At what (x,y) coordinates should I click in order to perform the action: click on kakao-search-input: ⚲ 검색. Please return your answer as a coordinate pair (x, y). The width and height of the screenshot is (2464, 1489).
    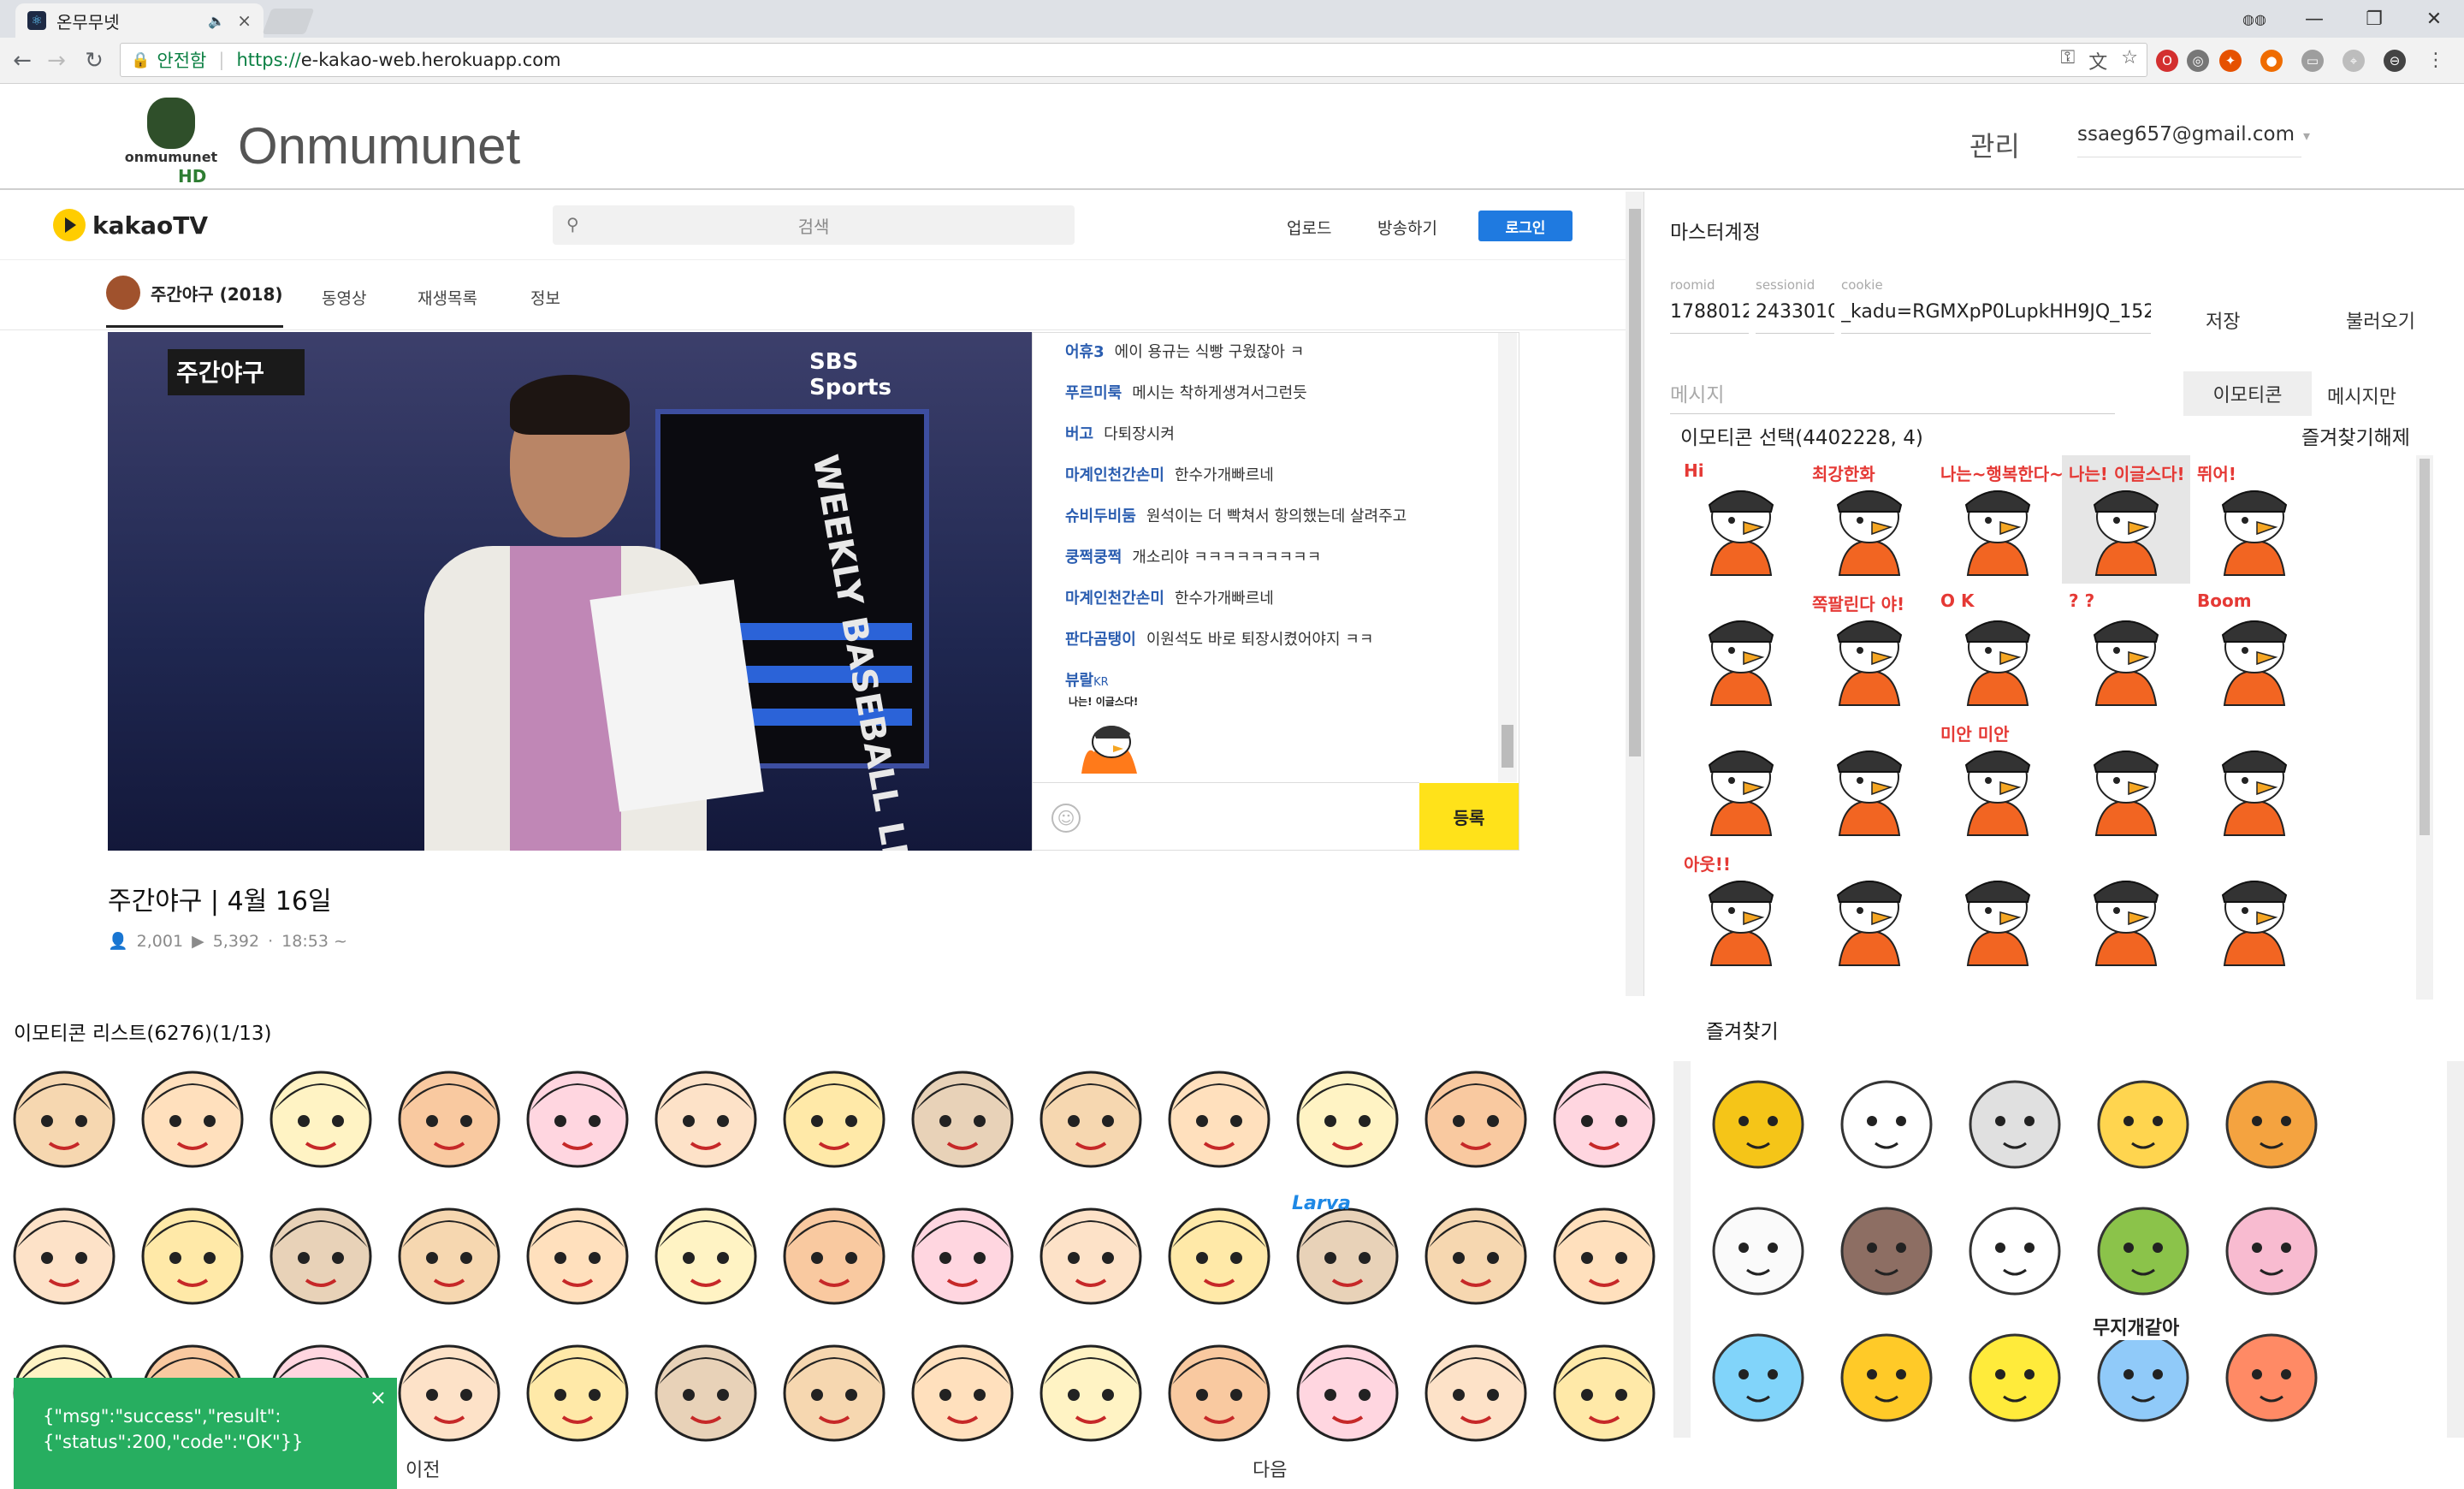
    Looking at the image, I should click on (814, 225).